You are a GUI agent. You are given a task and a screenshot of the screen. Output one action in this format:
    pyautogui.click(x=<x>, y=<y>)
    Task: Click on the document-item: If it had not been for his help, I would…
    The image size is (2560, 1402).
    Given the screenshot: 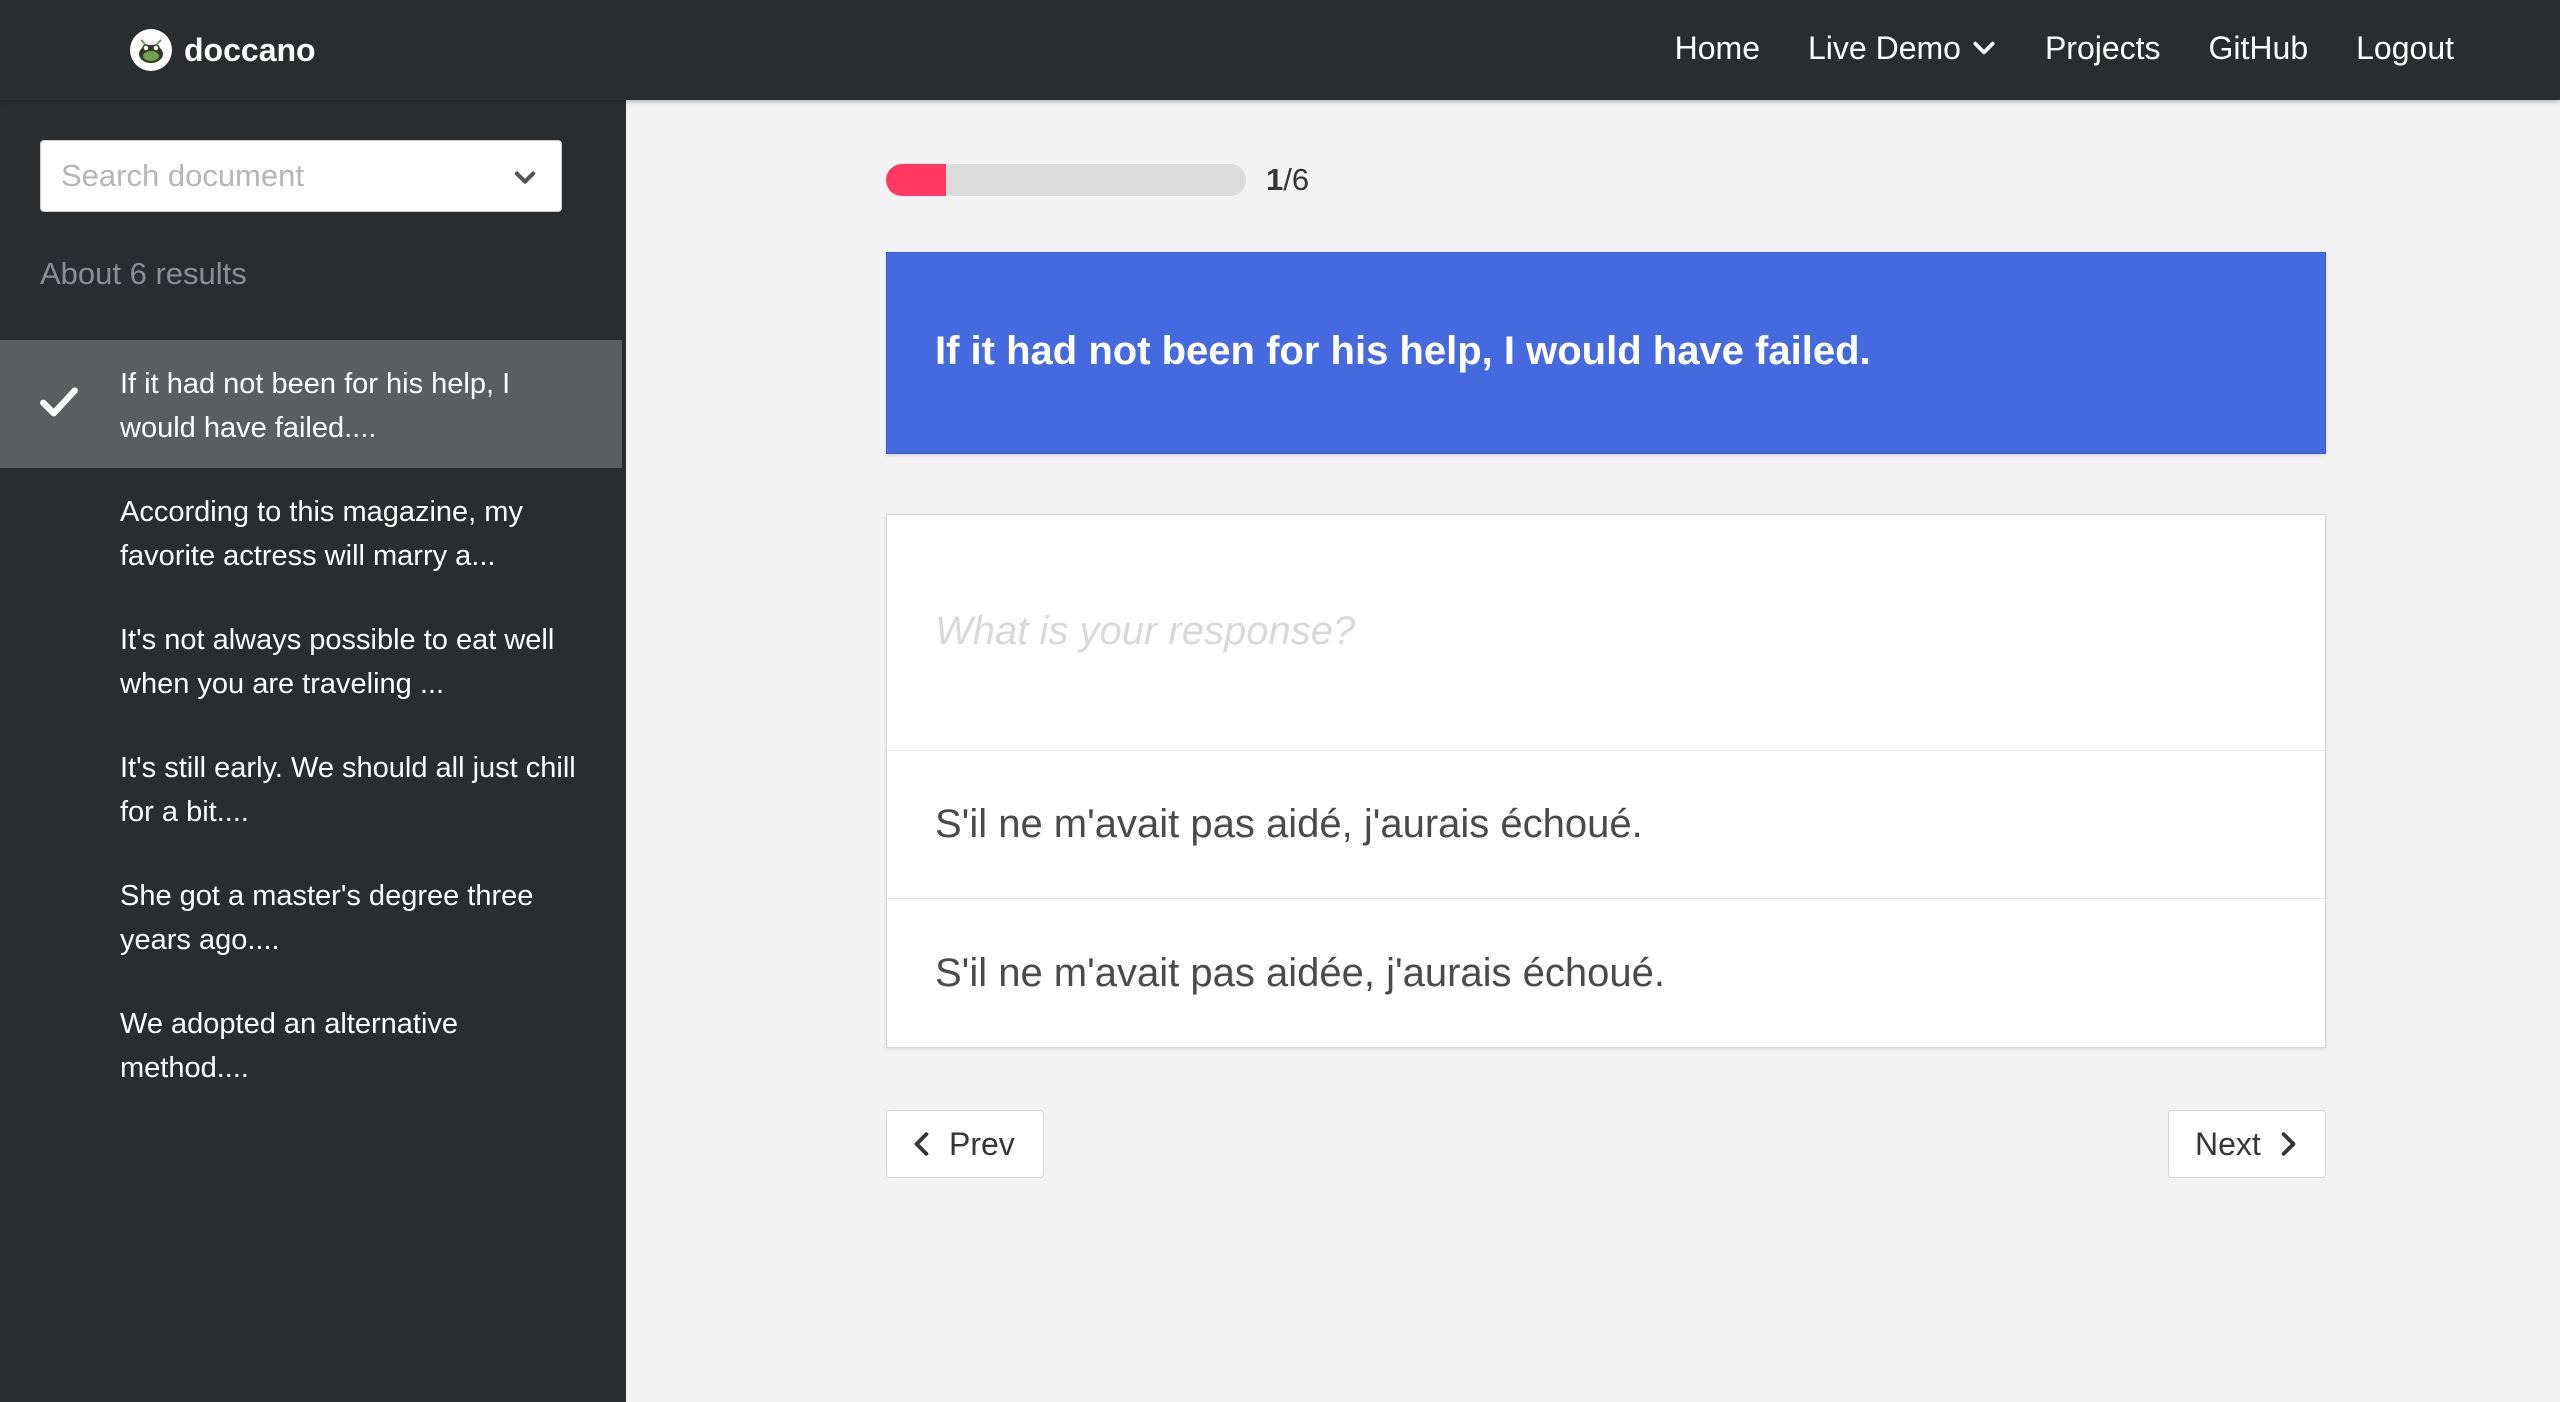 What is the action you would take?
    pyautogui.click(x=311, y=404)
    